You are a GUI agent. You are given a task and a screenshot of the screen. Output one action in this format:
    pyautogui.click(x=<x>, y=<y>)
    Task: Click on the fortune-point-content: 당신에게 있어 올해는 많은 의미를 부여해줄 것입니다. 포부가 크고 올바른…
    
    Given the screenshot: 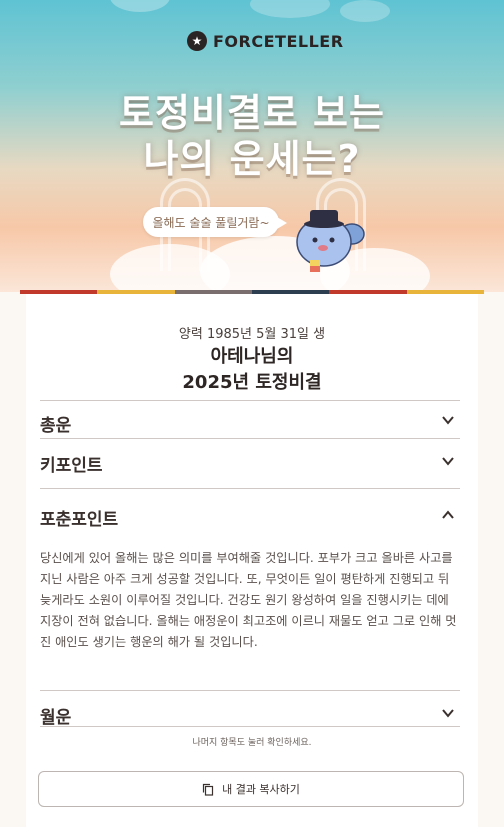 What is the action you would take?
    pyautogui.click(x=248, y=600)
    